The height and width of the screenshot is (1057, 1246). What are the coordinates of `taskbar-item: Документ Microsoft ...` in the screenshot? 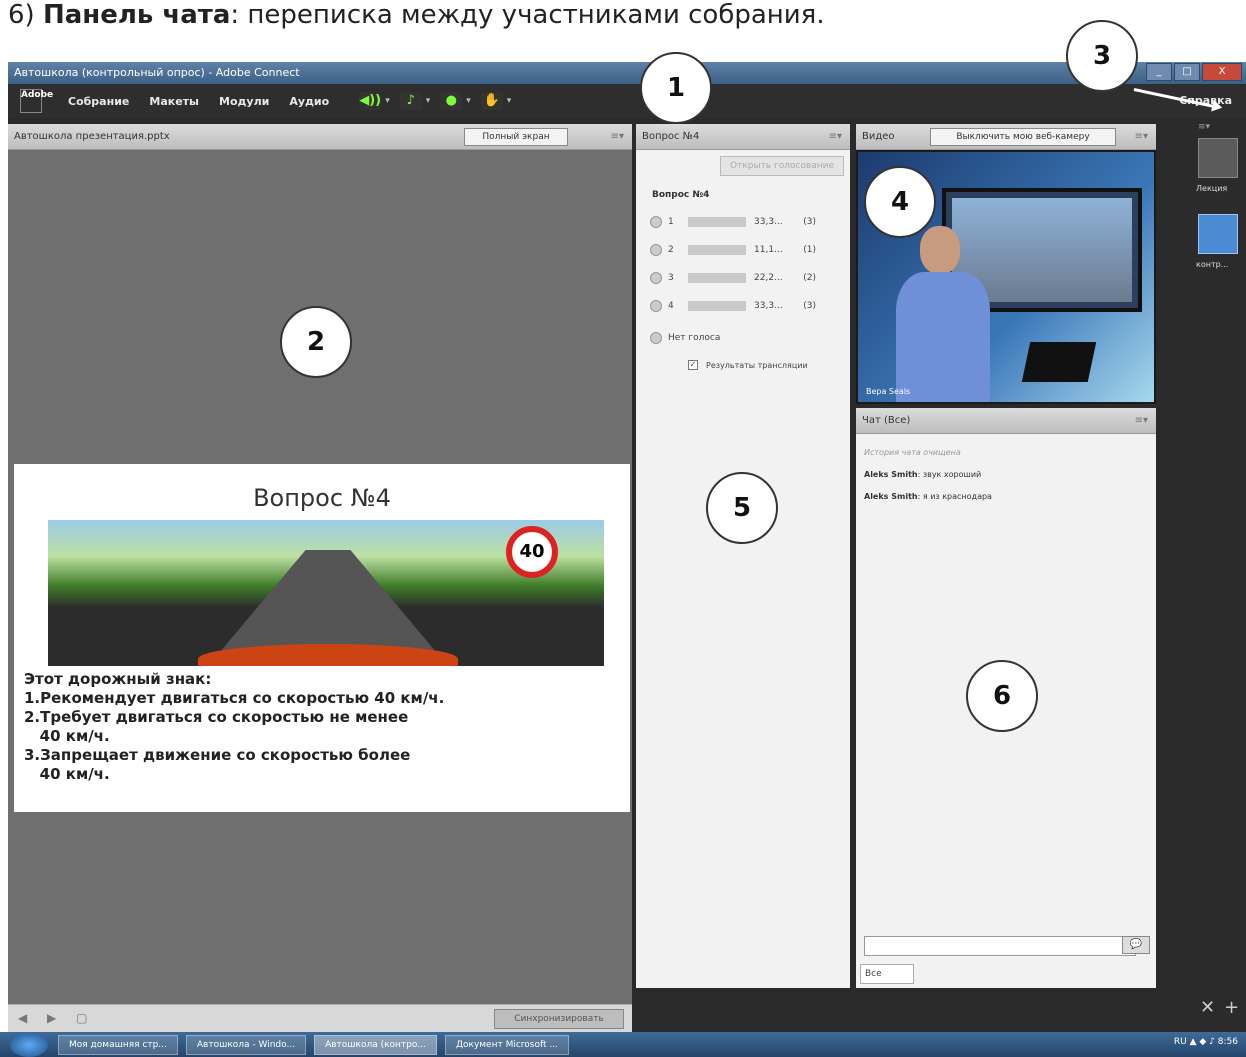 It's located at (506, 1044).